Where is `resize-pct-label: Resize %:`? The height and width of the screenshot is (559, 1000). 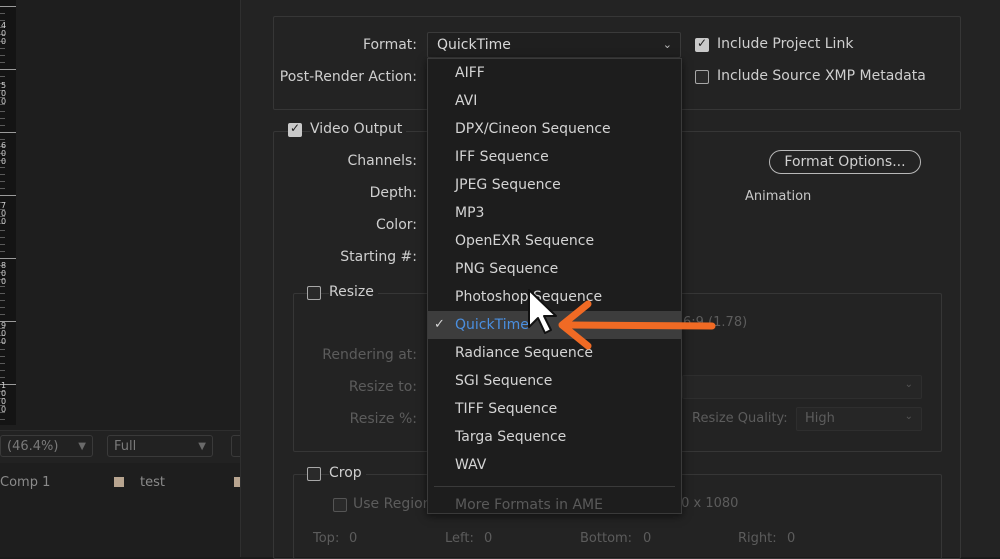
resize-pct-label: Resize %: is located at coordinates (383, 419).